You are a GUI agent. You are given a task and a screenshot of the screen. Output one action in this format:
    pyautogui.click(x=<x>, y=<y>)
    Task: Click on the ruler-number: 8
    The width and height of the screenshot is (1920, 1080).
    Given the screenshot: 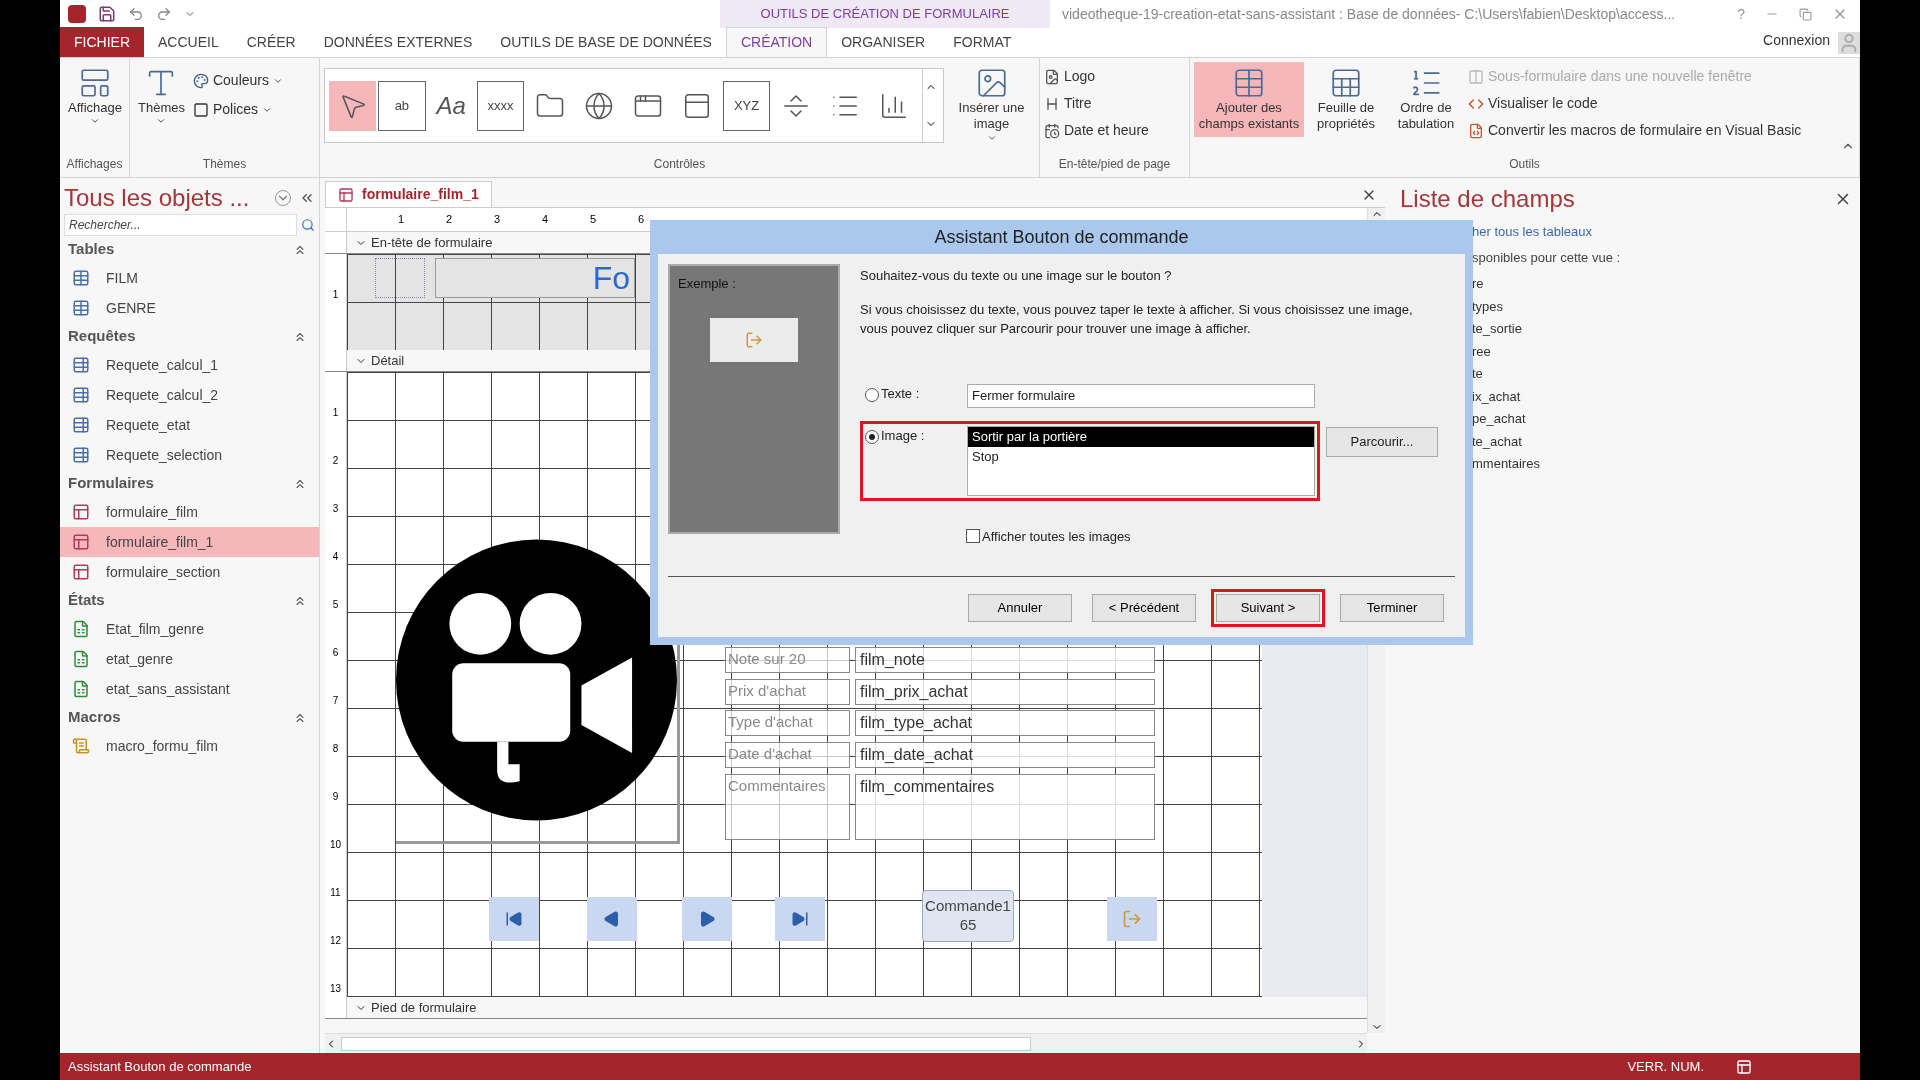 What is the action you would take?
    pyautogui.click(x=335, y=749)
    